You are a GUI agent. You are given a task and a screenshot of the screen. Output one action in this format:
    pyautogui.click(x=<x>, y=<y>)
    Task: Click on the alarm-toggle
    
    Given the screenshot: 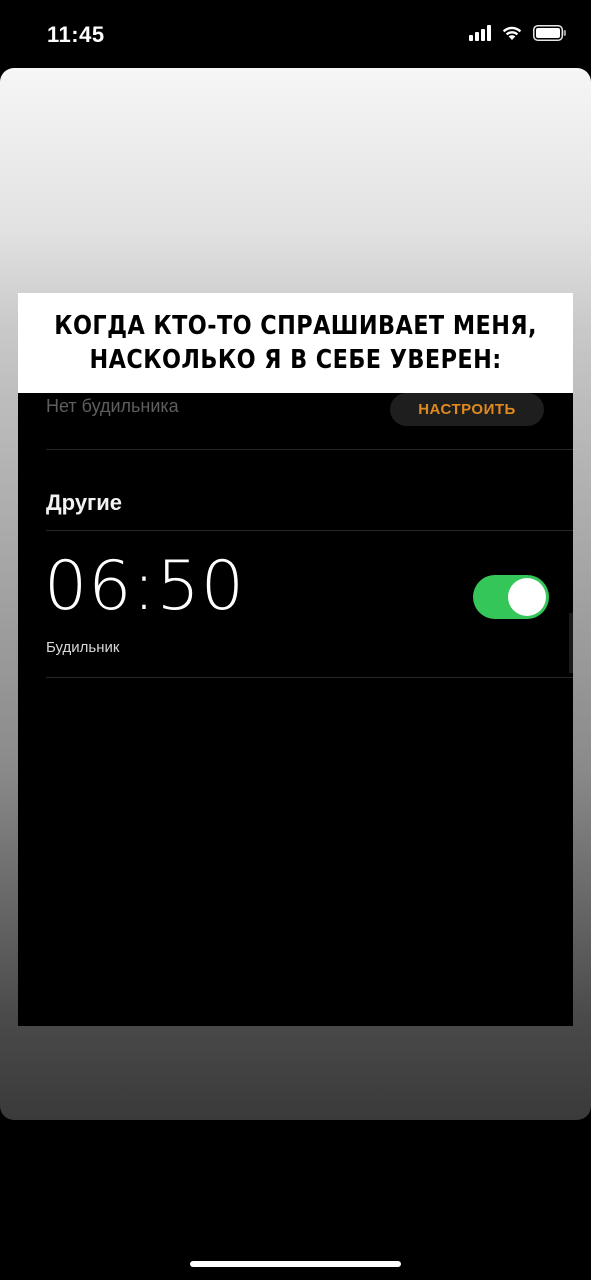 What is the action you would take?
    pyautogui.click(x=511, y=597)
    